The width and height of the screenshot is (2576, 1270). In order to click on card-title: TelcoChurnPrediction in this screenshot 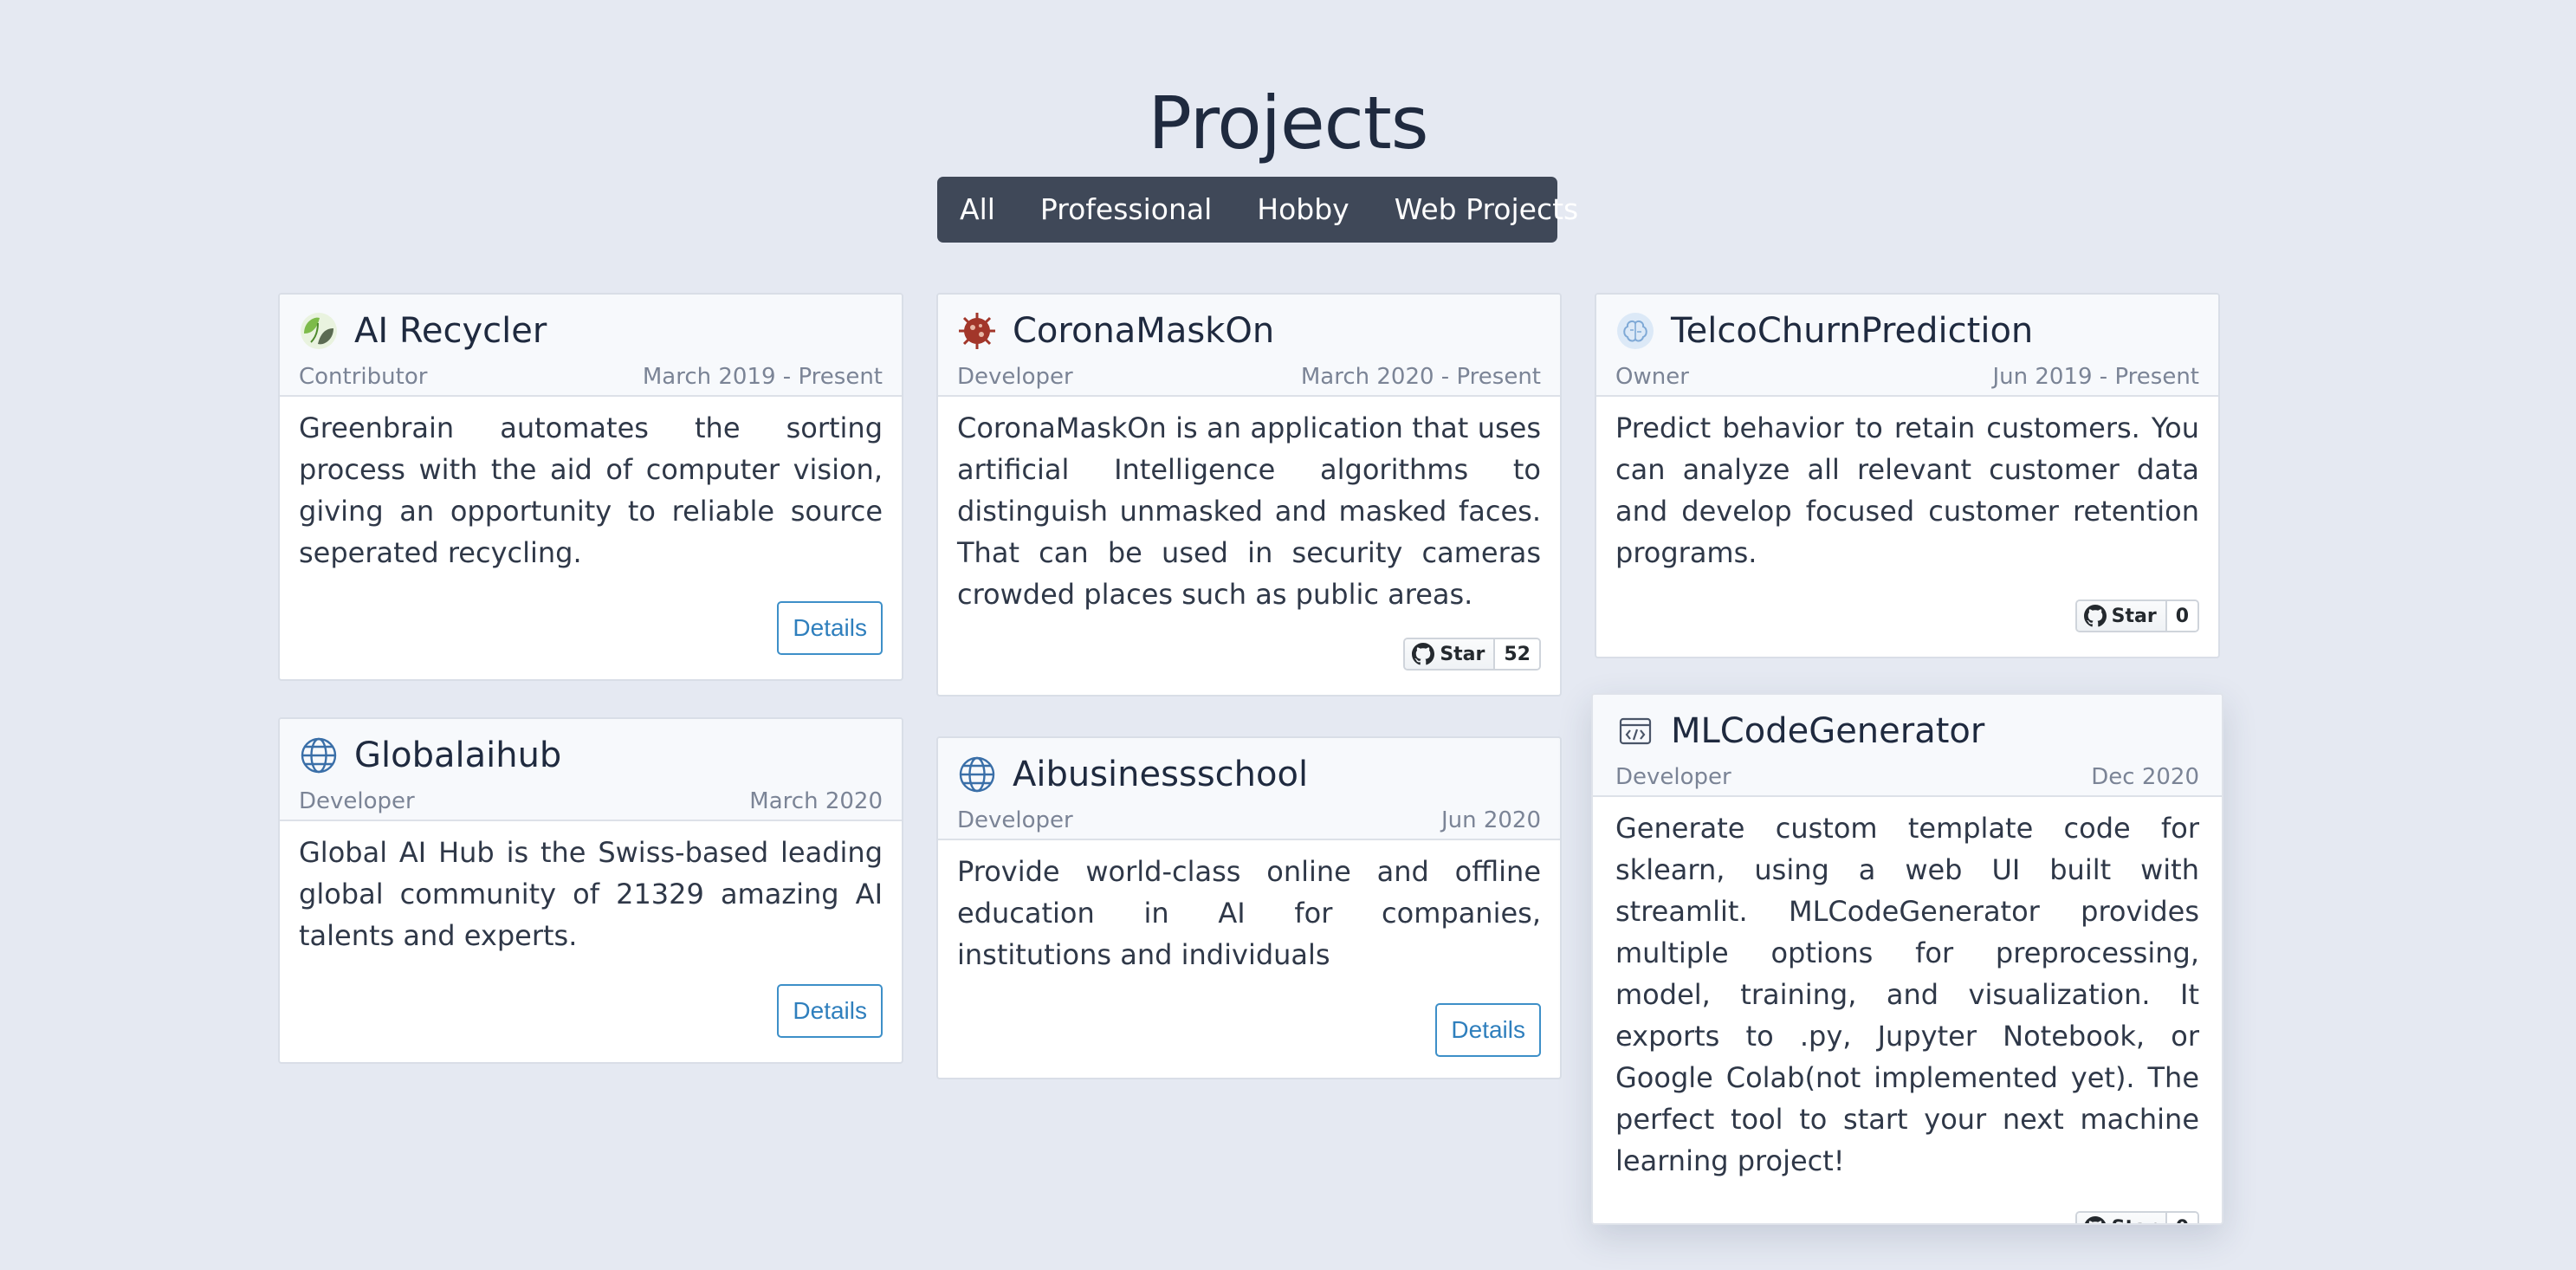, I will do `click(1852, 331)`.